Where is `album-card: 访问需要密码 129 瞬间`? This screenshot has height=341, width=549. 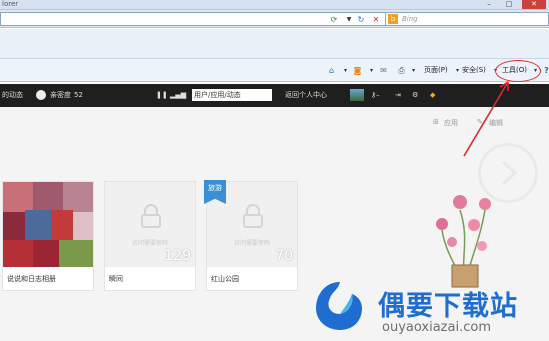
album-card: 访问需要密码 129 瞬间 is located at coordinates (150, 236).